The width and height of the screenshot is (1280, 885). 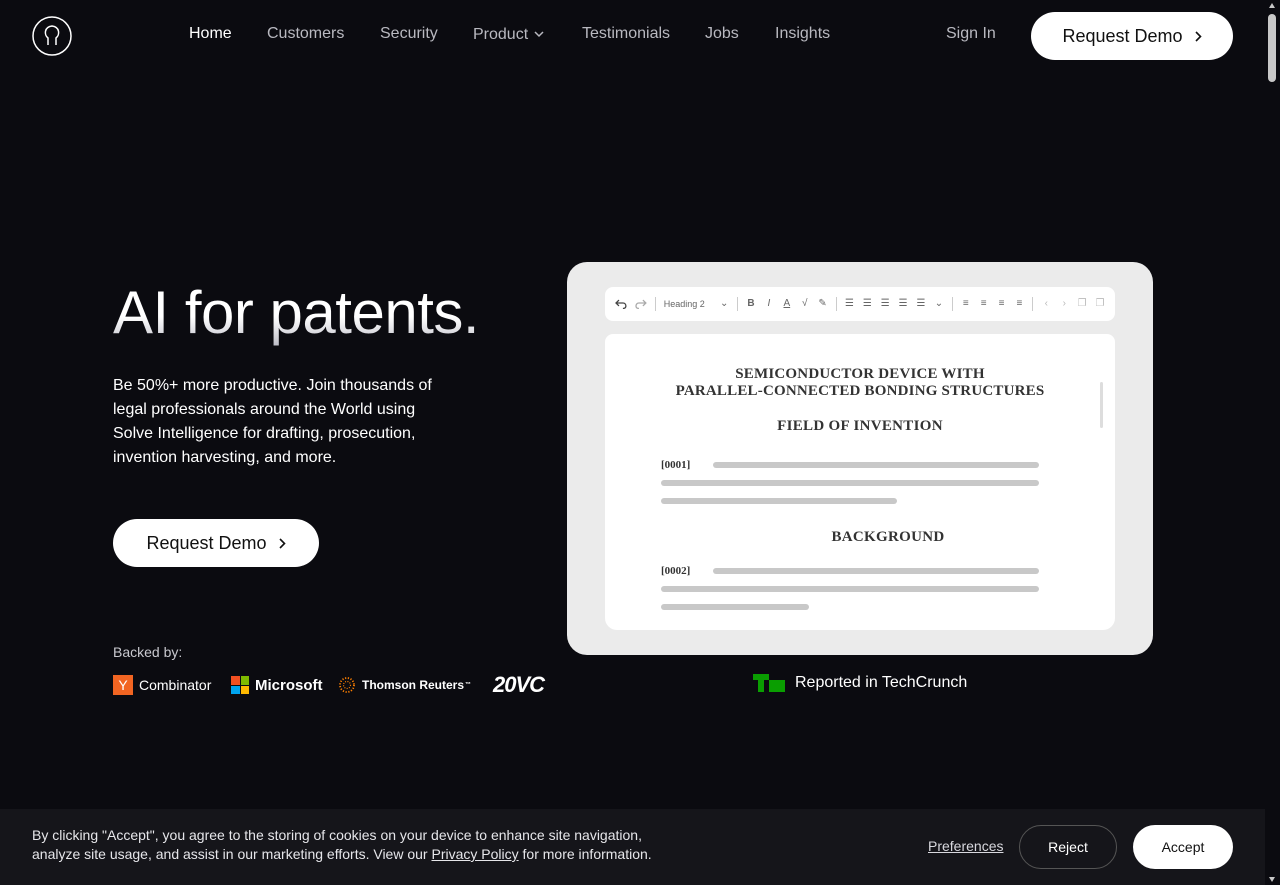 What do you see at coordinates (860, 374) in the screenshot?
I see `doc-title-line-1: SEMICONDUCTOR DEVICE WITH` at bounding box center [860, 374].